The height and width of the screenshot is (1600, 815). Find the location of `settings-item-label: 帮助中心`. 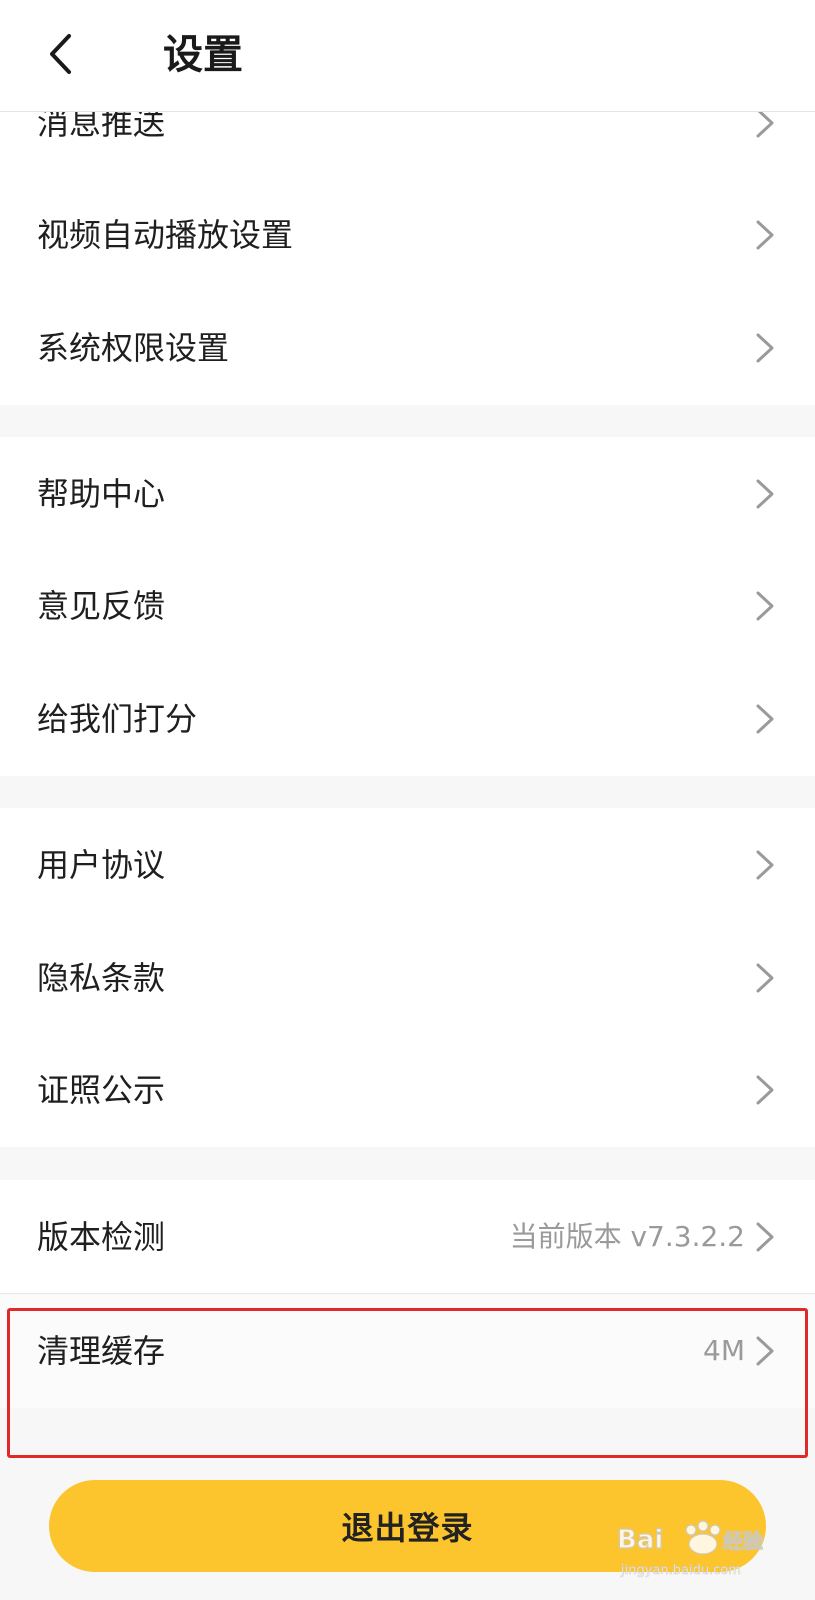

settings-item-label: 帮助中心 is located at coordinates (101, 494).